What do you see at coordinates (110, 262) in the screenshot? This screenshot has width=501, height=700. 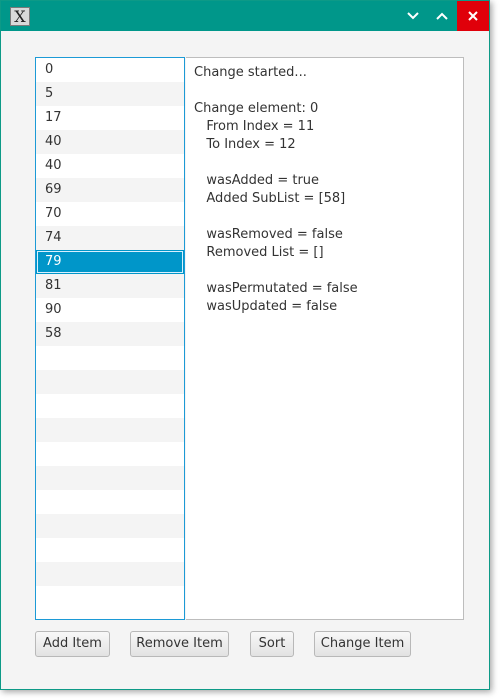 I see `list-item: 79` at bounding box center [110, 262].